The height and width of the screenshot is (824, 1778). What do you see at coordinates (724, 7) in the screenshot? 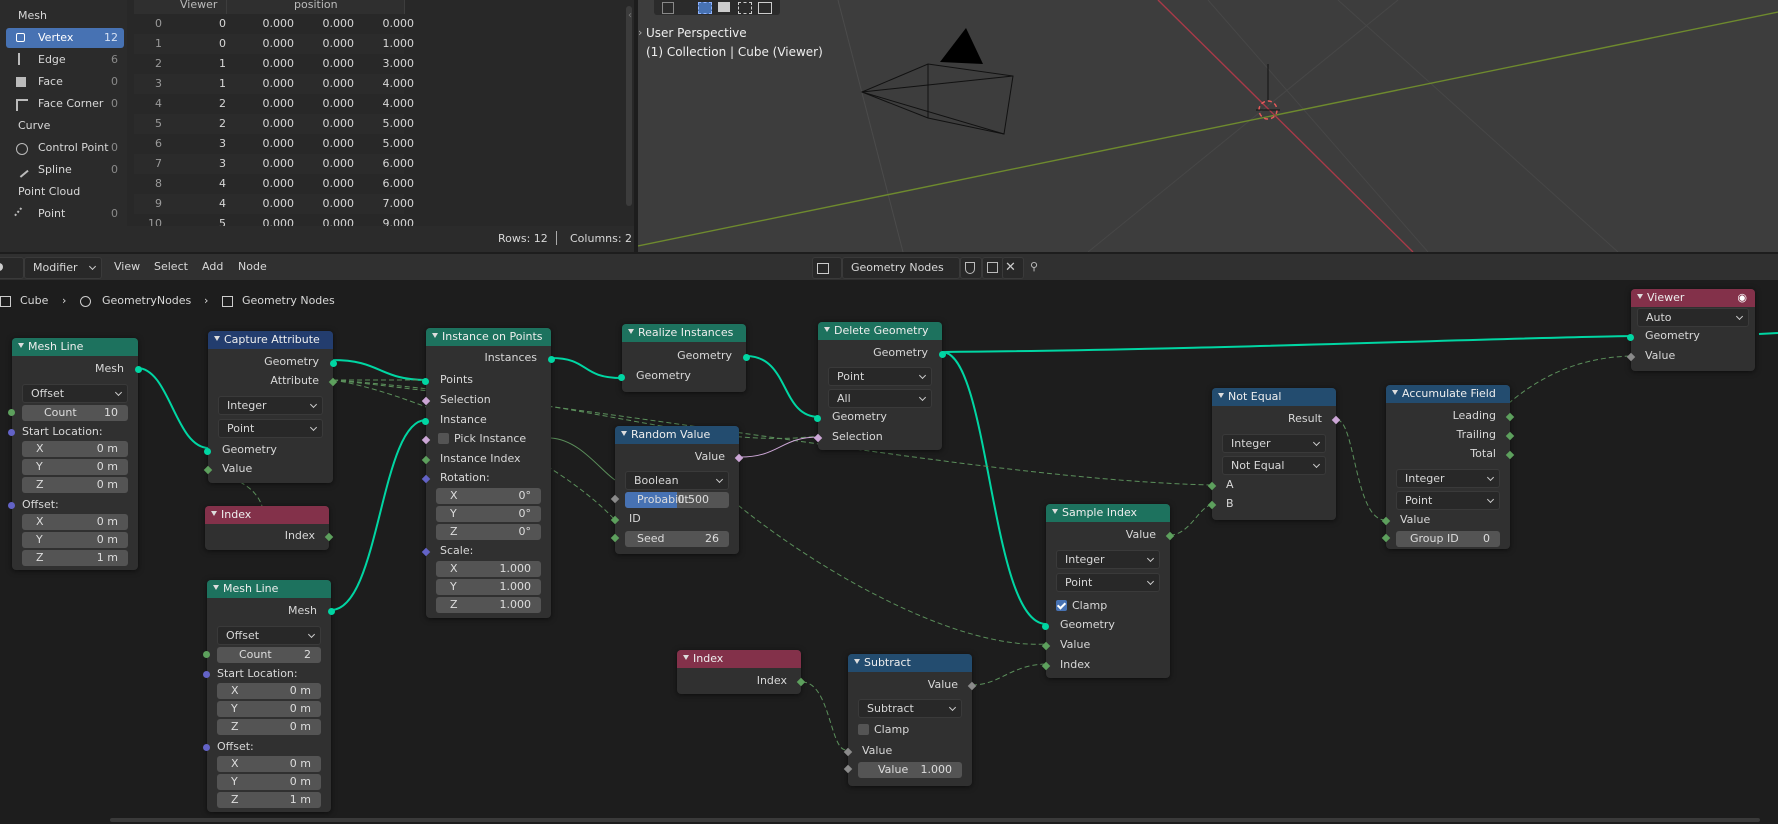
I see `select-extend-icon` at bounding box center [724, 7].